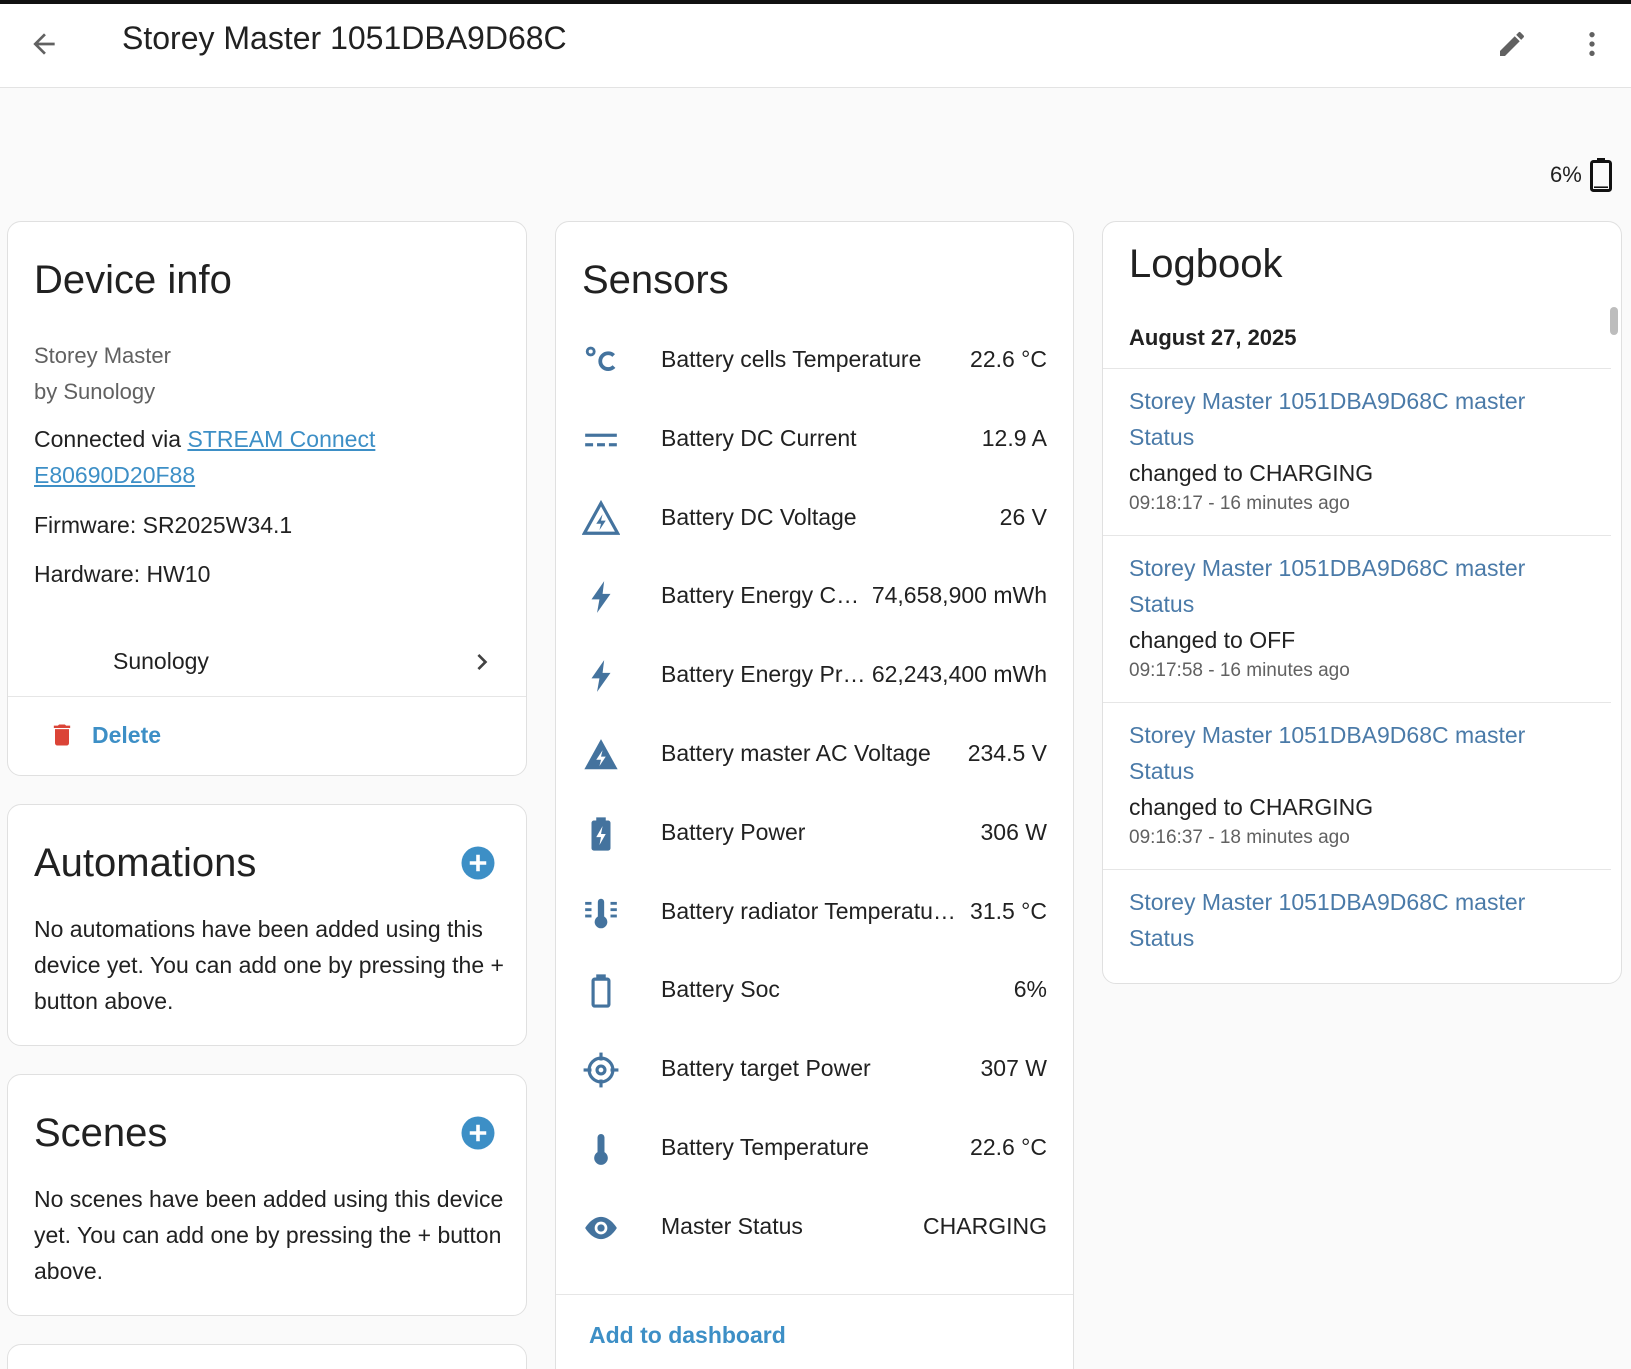  I want to click on delete-device-button: Delete, so click(104, 735).